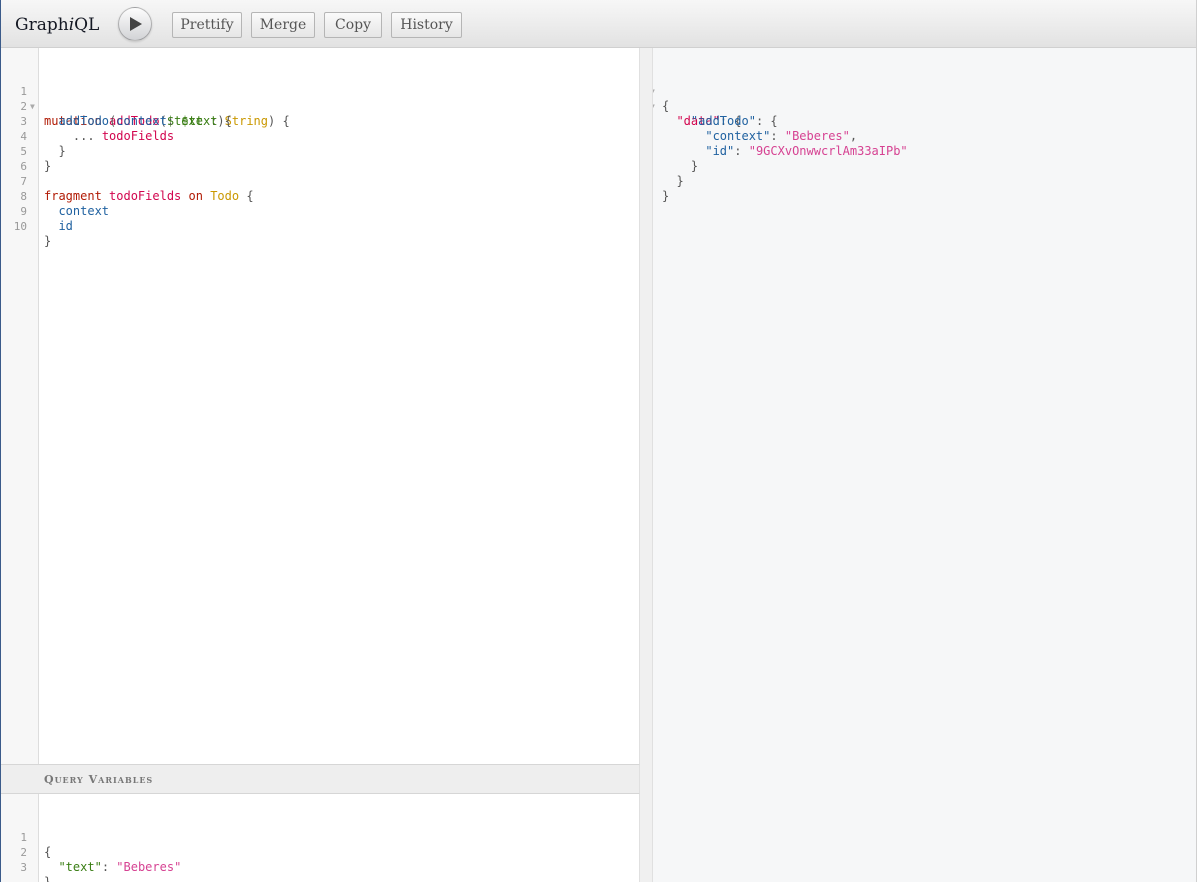  Describe the element at coordinates (924, 91) in the screenshot. I see `code-line: ▼ {` at that location.